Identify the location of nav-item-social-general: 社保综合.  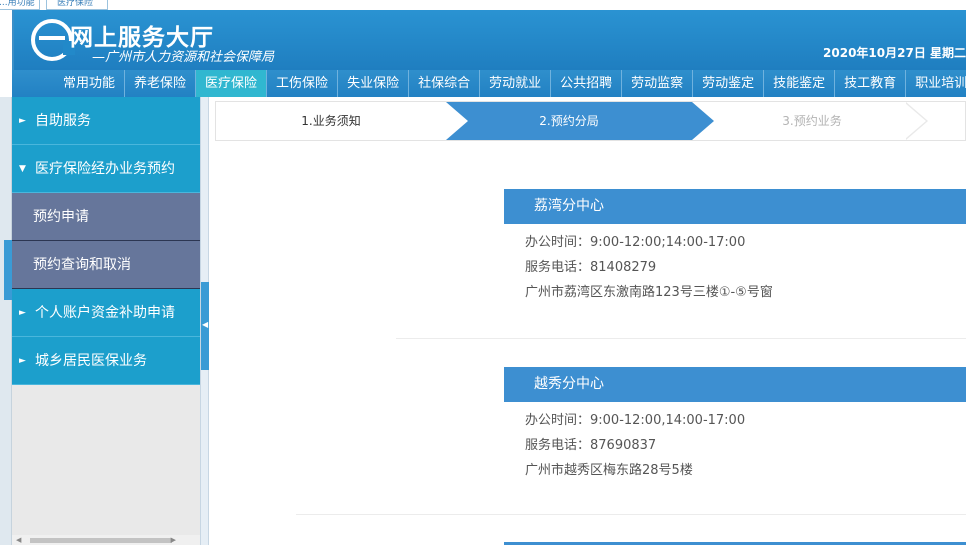
(445, 83).